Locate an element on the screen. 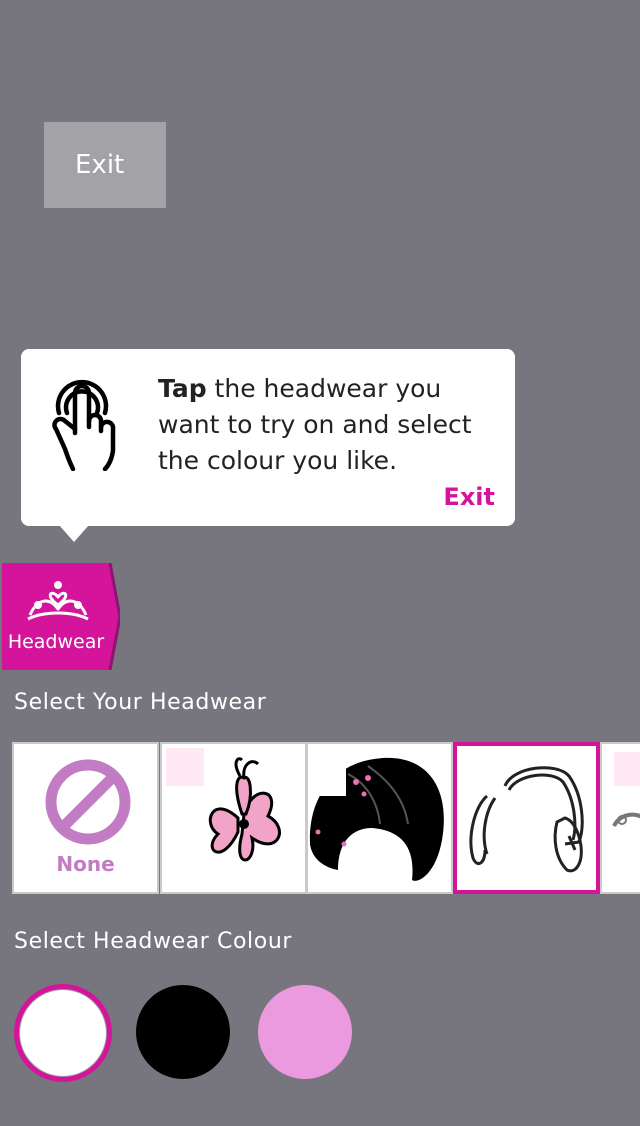 This screenshot has height=1126, width=640. tooltip-exit-link: Exit is located at coordinates (469, 497).